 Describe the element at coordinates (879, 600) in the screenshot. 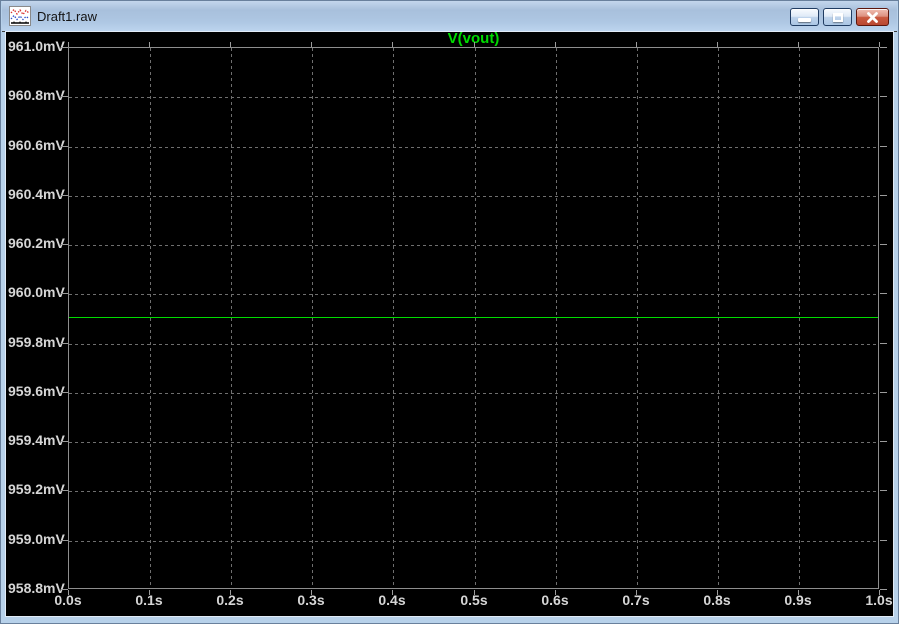

I see `x-tick-label: 1.0s` at that location.